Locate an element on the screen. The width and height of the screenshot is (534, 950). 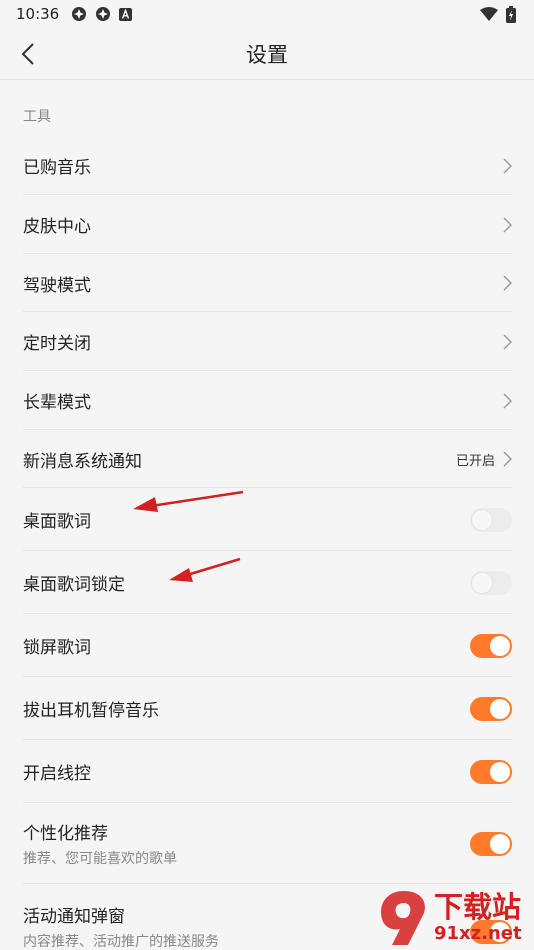
row-sublabel: 推荐、您可能喜欢的歌单 is located at coordinates (100, 859).